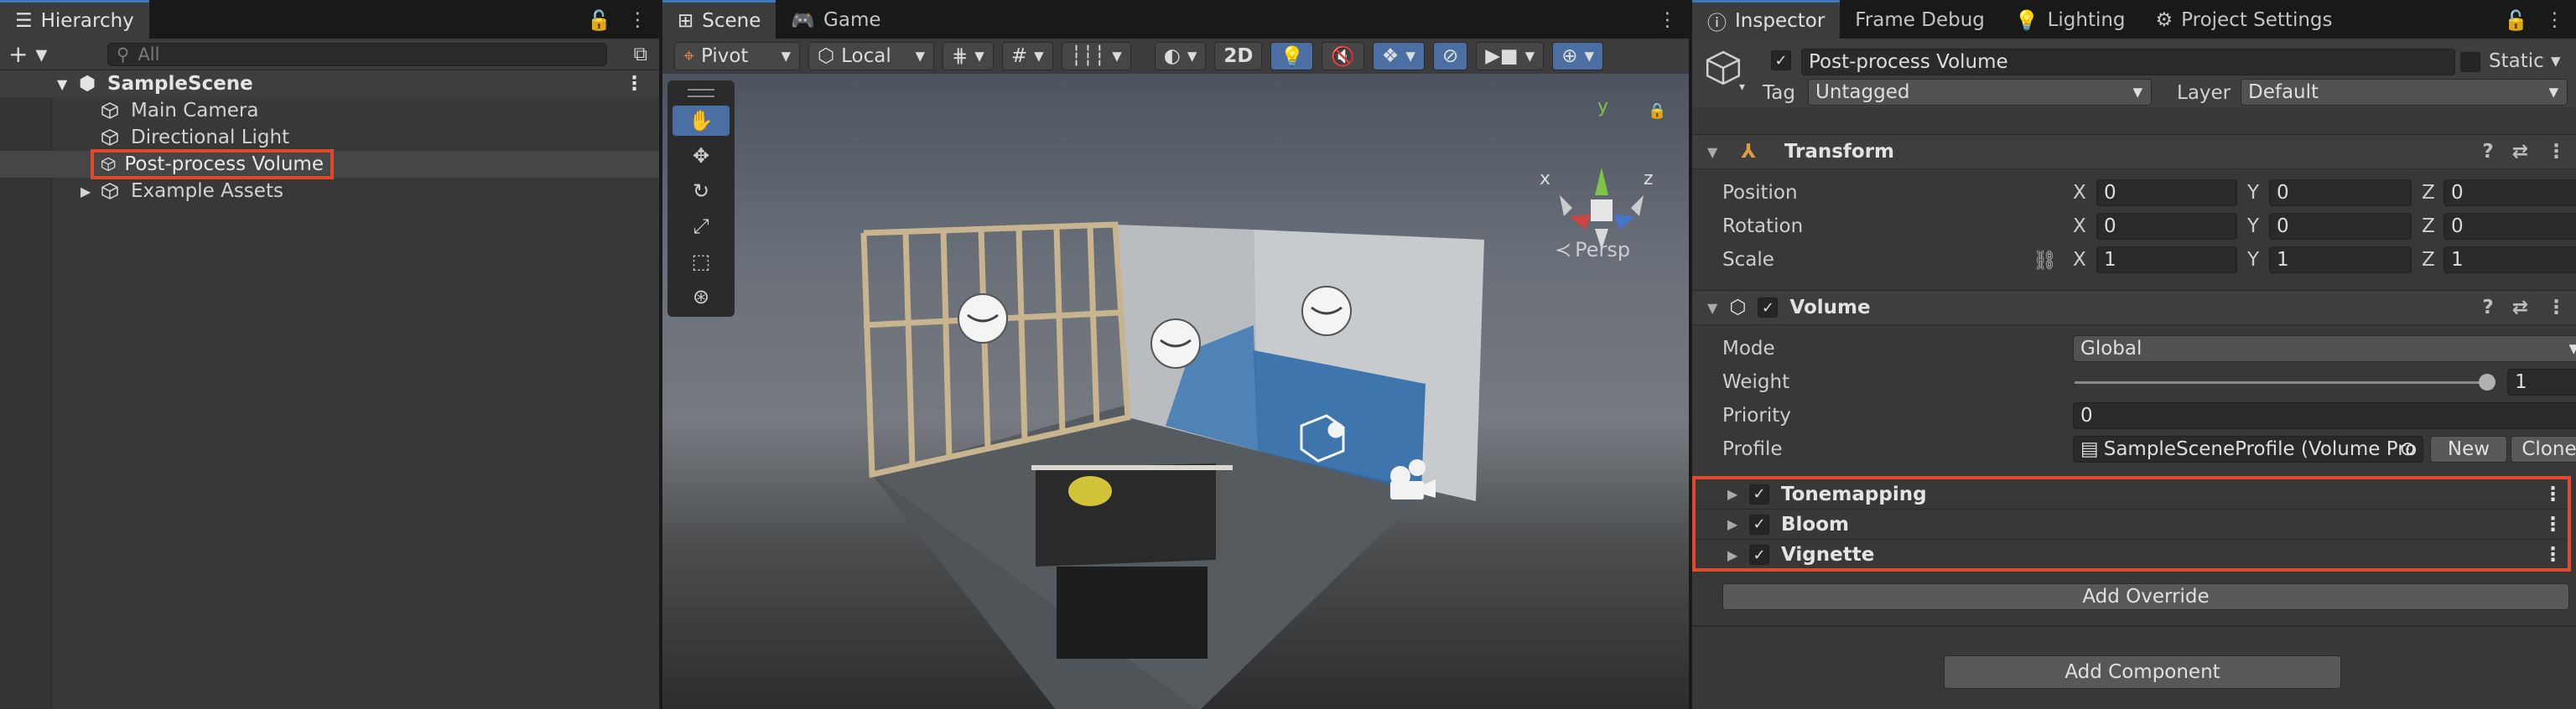 Image resolution: width=2576 pixels, height=709 pixels. What do you see at coordinates (2132, 555) in the screenshot?
I see `override-vignette: ▶ ✓ Vignette ⋮` at bounding box center [2132, 555].